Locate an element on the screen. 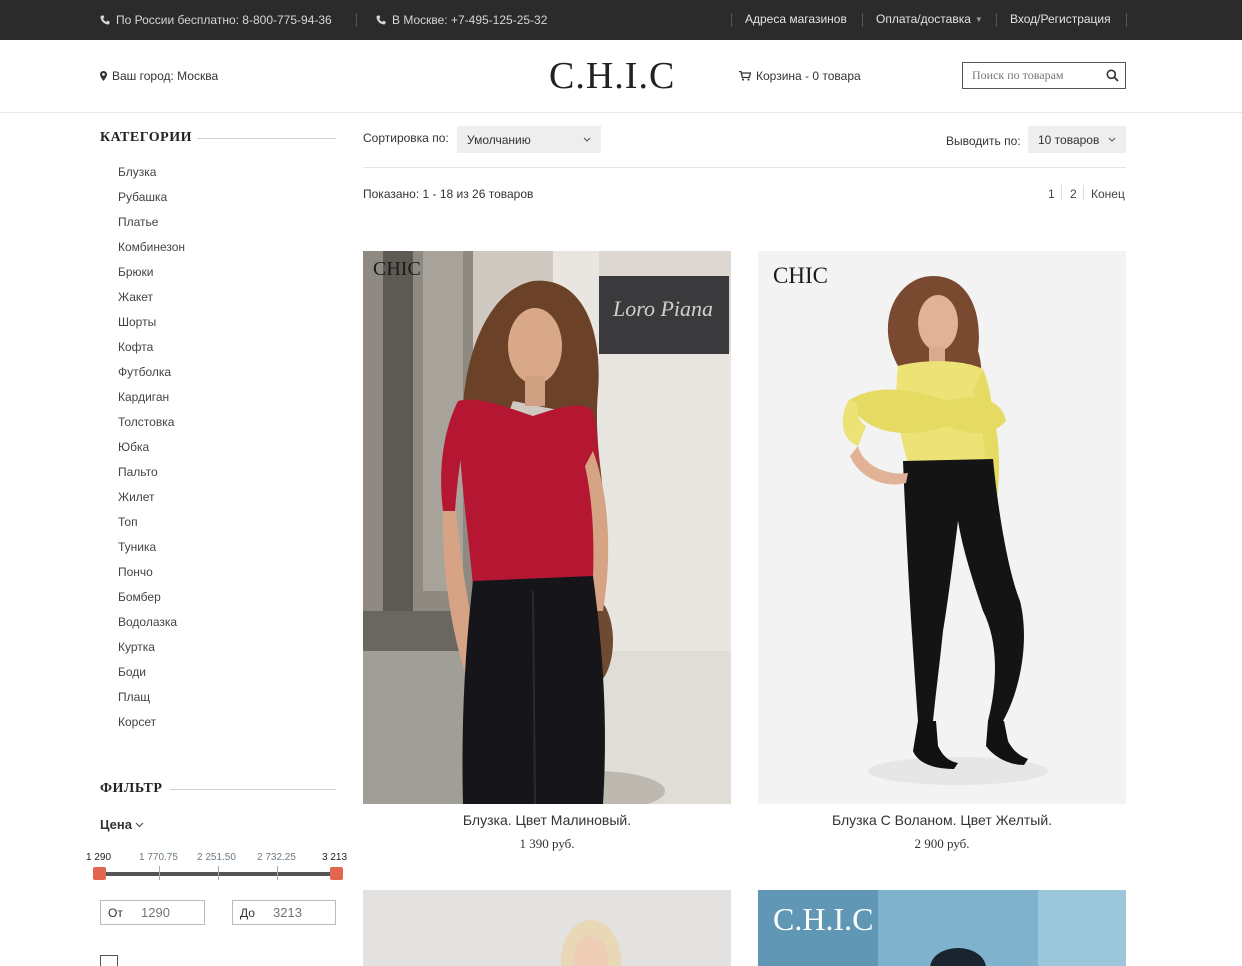 Image resolution: width=1242 pixels, height=966 pixels. cart-label: Корзина - 0 товара is located at coordinates (808, 76).